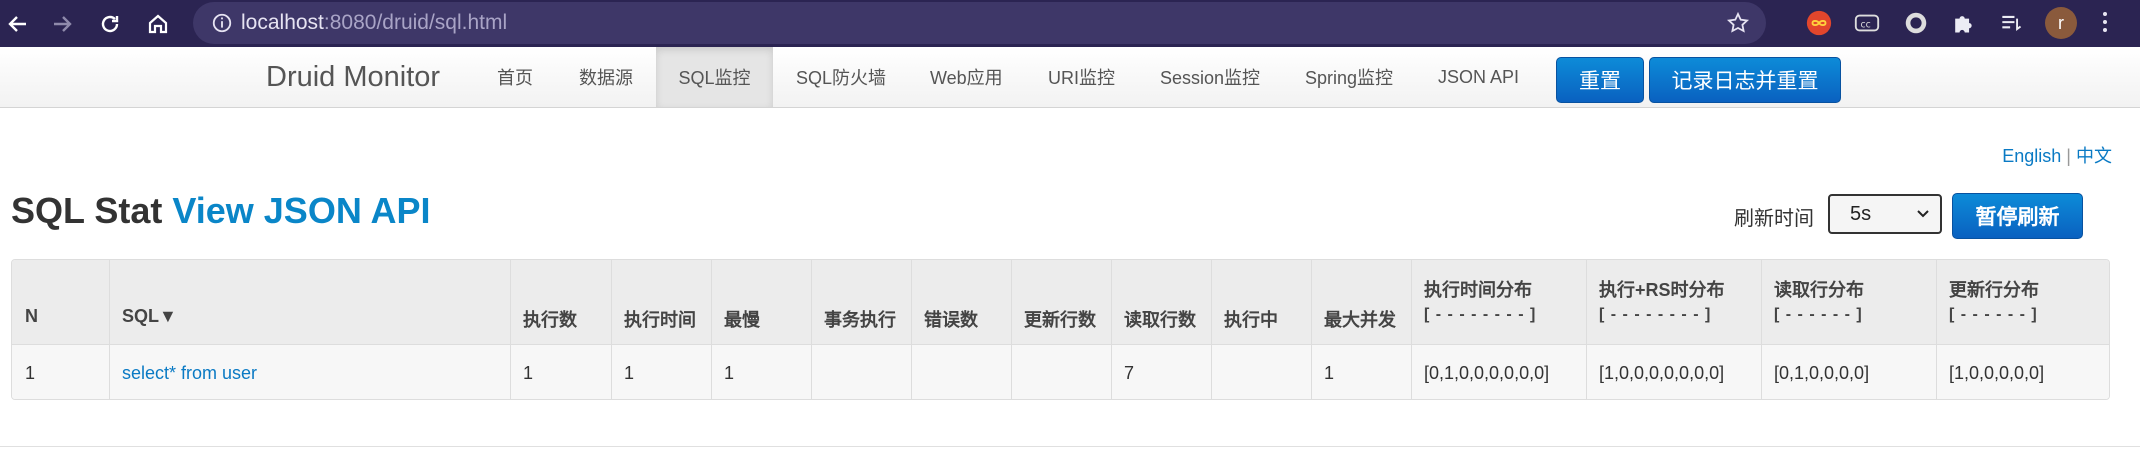 The image size is (2140, 449). Describe the element at coordinates (1885, 214) in the screenshot. I see `refresh-interval-select: 5s` at that location.